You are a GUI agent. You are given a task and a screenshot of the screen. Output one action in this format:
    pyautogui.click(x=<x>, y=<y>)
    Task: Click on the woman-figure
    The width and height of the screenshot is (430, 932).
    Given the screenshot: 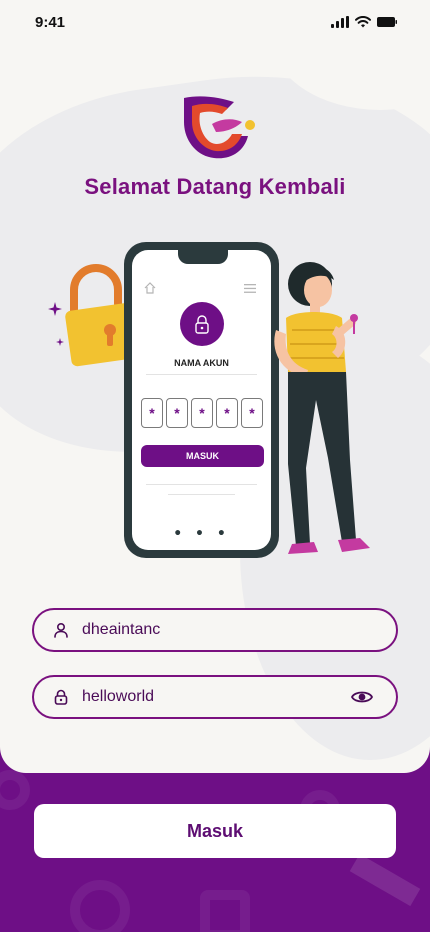 What is the action you would take?
    pyautogui.click(x=322, y=408)
    